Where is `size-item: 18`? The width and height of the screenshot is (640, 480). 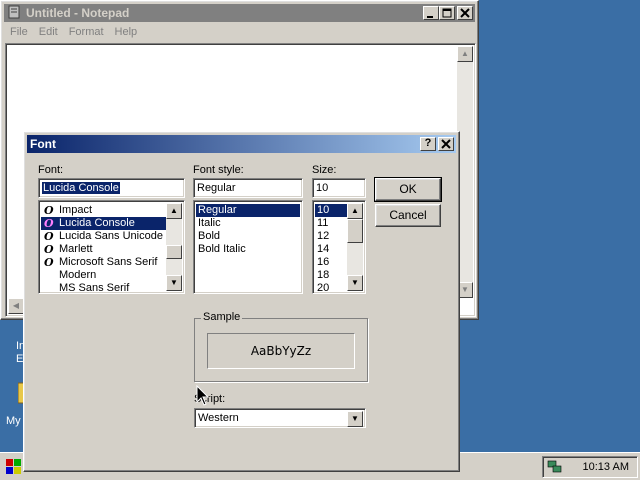 size-item: 18 is located at coordinates (332, 275).